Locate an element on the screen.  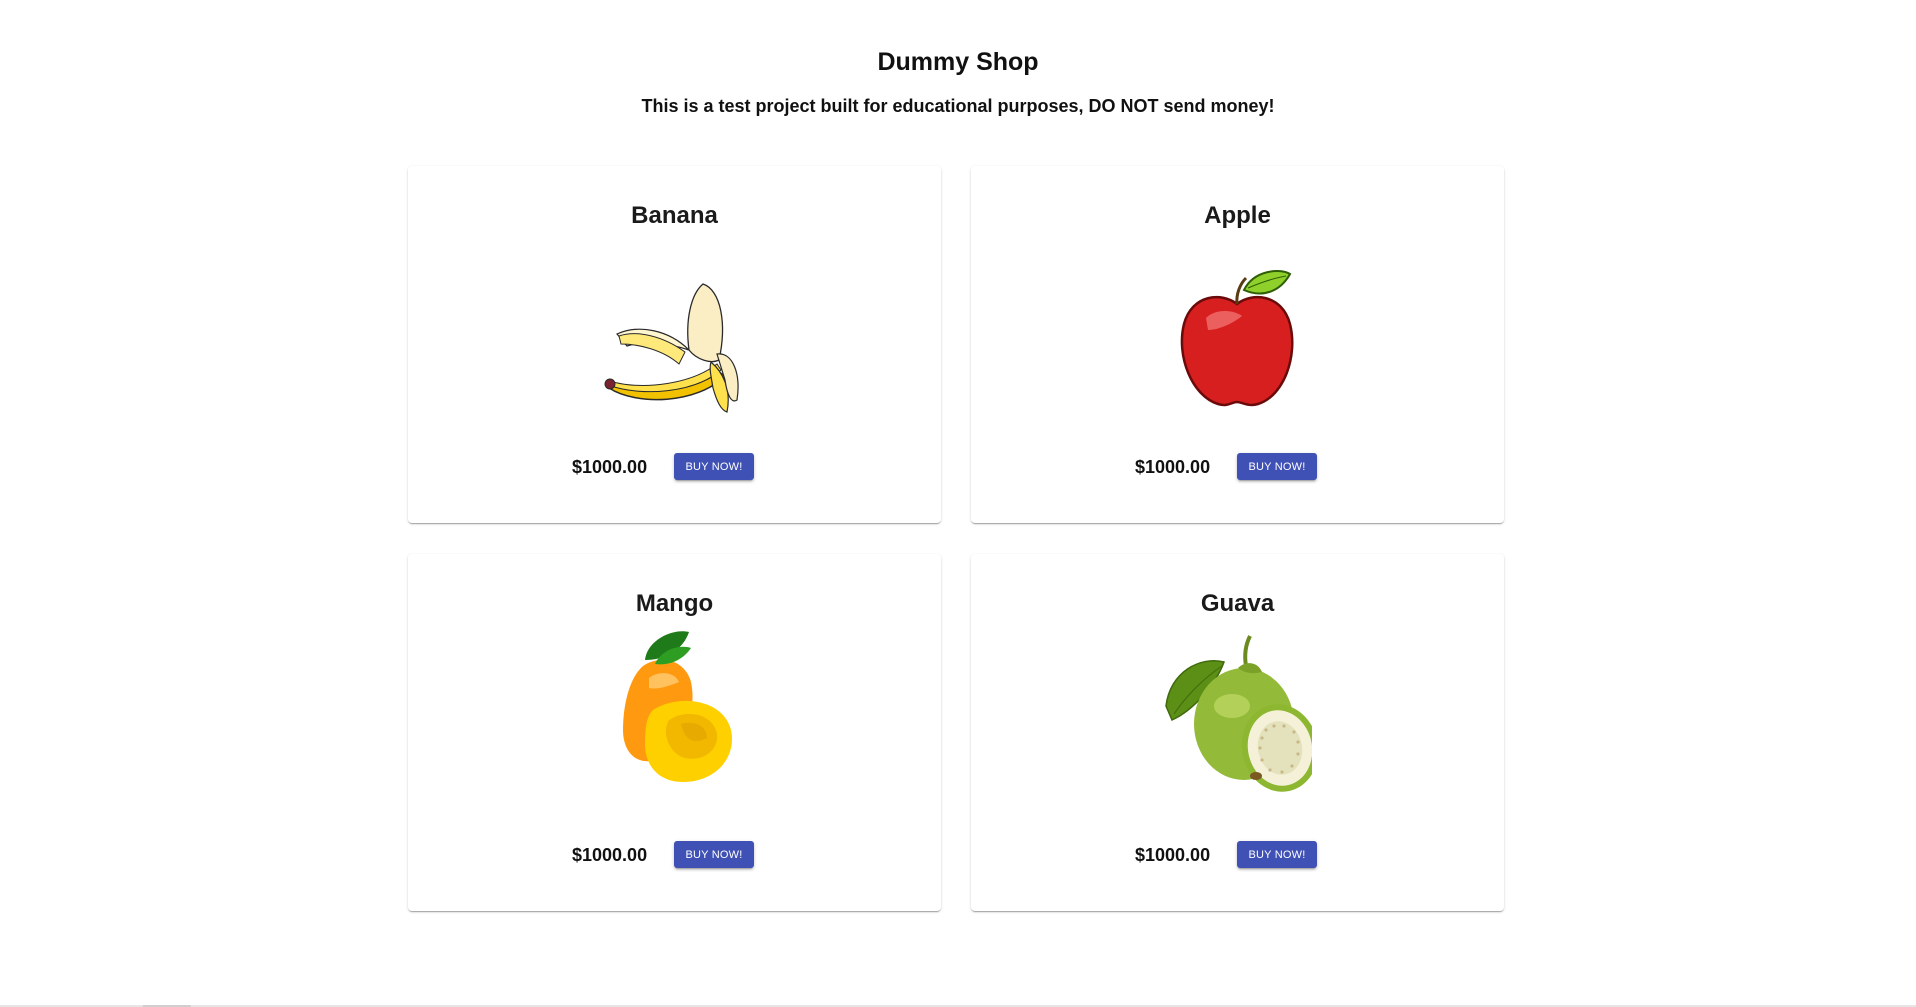
product-card-mango: Mango $1000.00 BUY NOW! is located at coordinates (674, 732).